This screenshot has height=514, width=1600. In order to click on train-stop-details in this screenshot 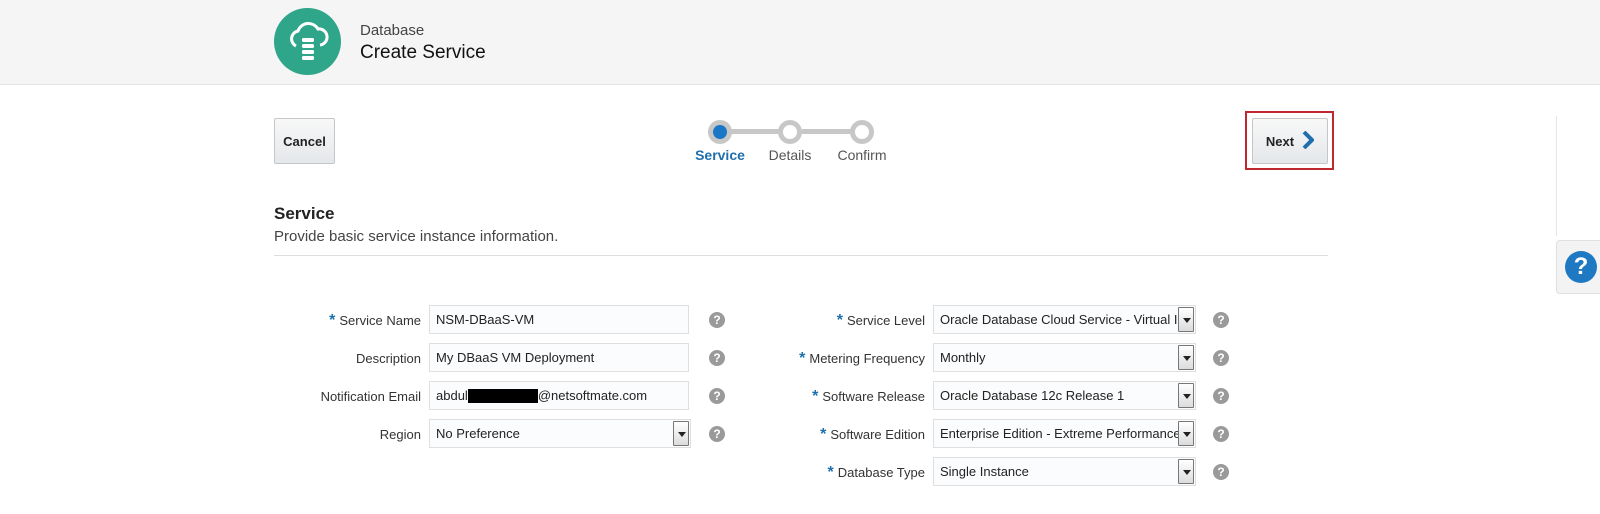, I will do `click(790, 132)`.